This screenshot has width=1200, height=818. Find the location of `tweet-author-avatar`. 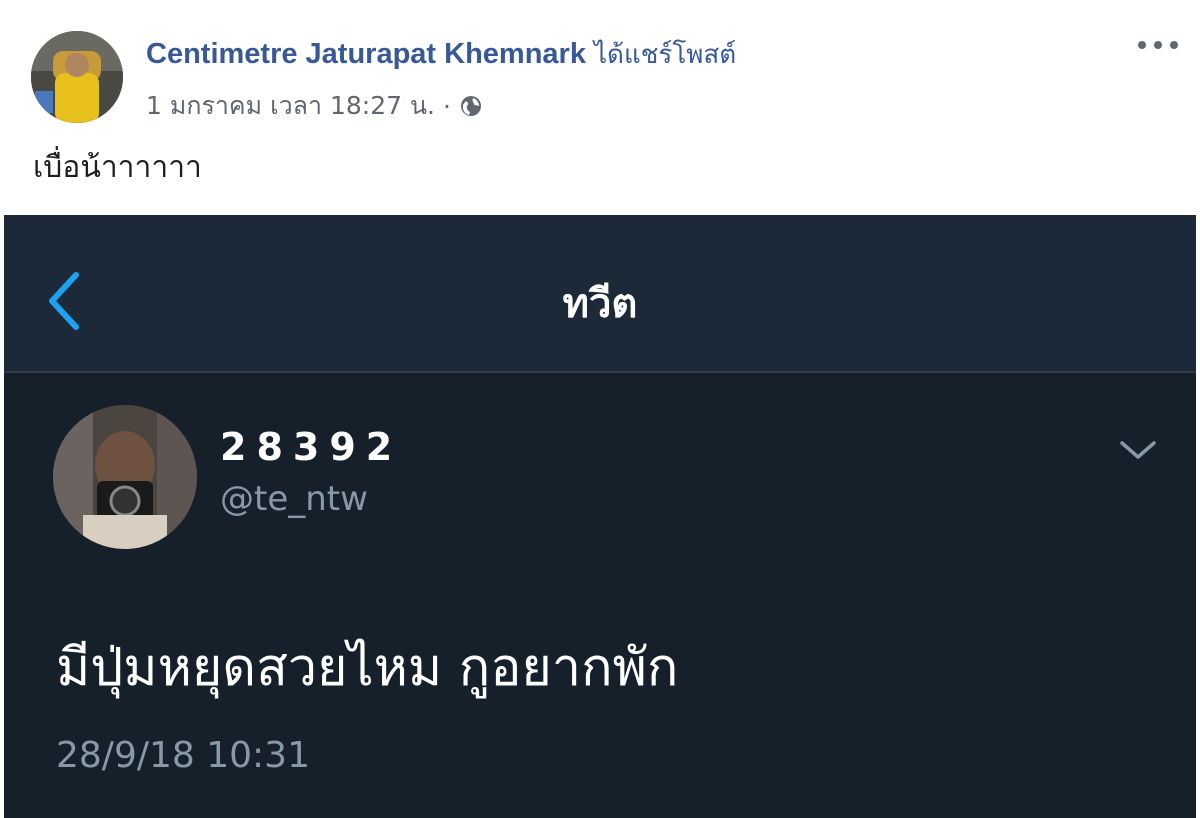

tweet-author-avatar is located at coordinates (125, 477).